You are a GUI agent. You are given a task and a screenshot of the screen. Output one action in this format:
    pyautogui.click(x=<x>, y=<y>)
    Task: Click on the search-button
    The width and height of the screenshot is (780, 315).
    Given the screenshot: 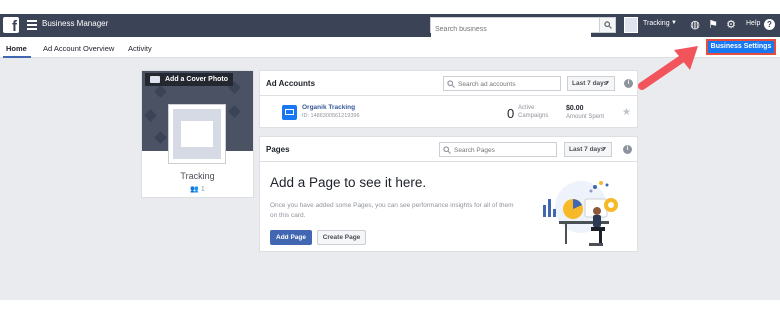 What is the action you would take?
    pyautogui.click(x=607, y=25)
    